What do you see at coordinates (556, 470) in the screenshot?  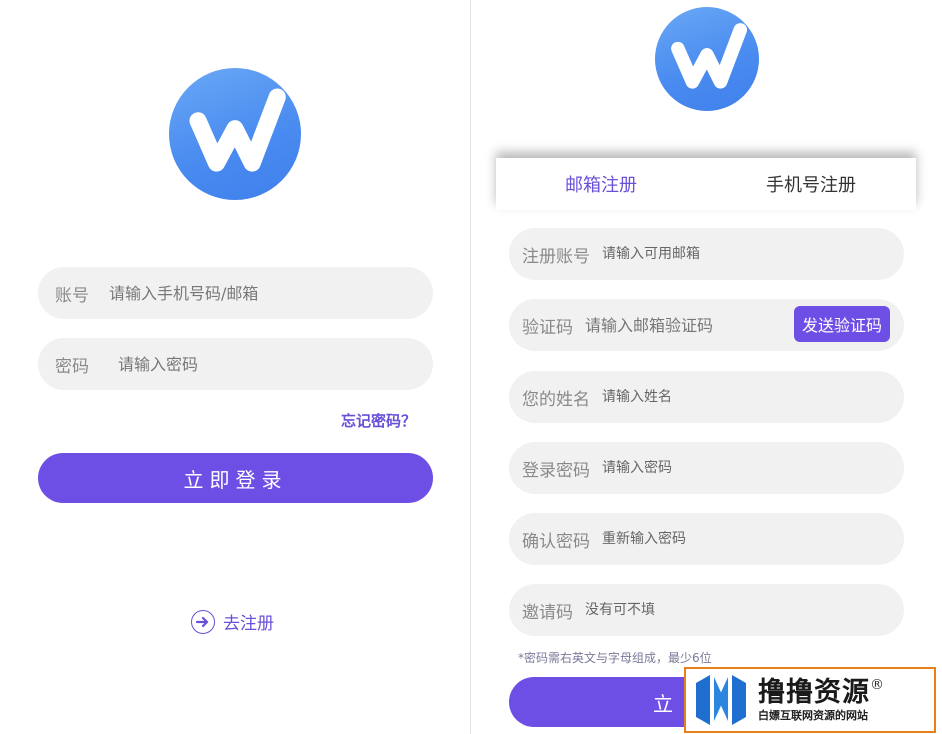 I see `login-password-label: 登录密码` at bounding box center [556, 470].